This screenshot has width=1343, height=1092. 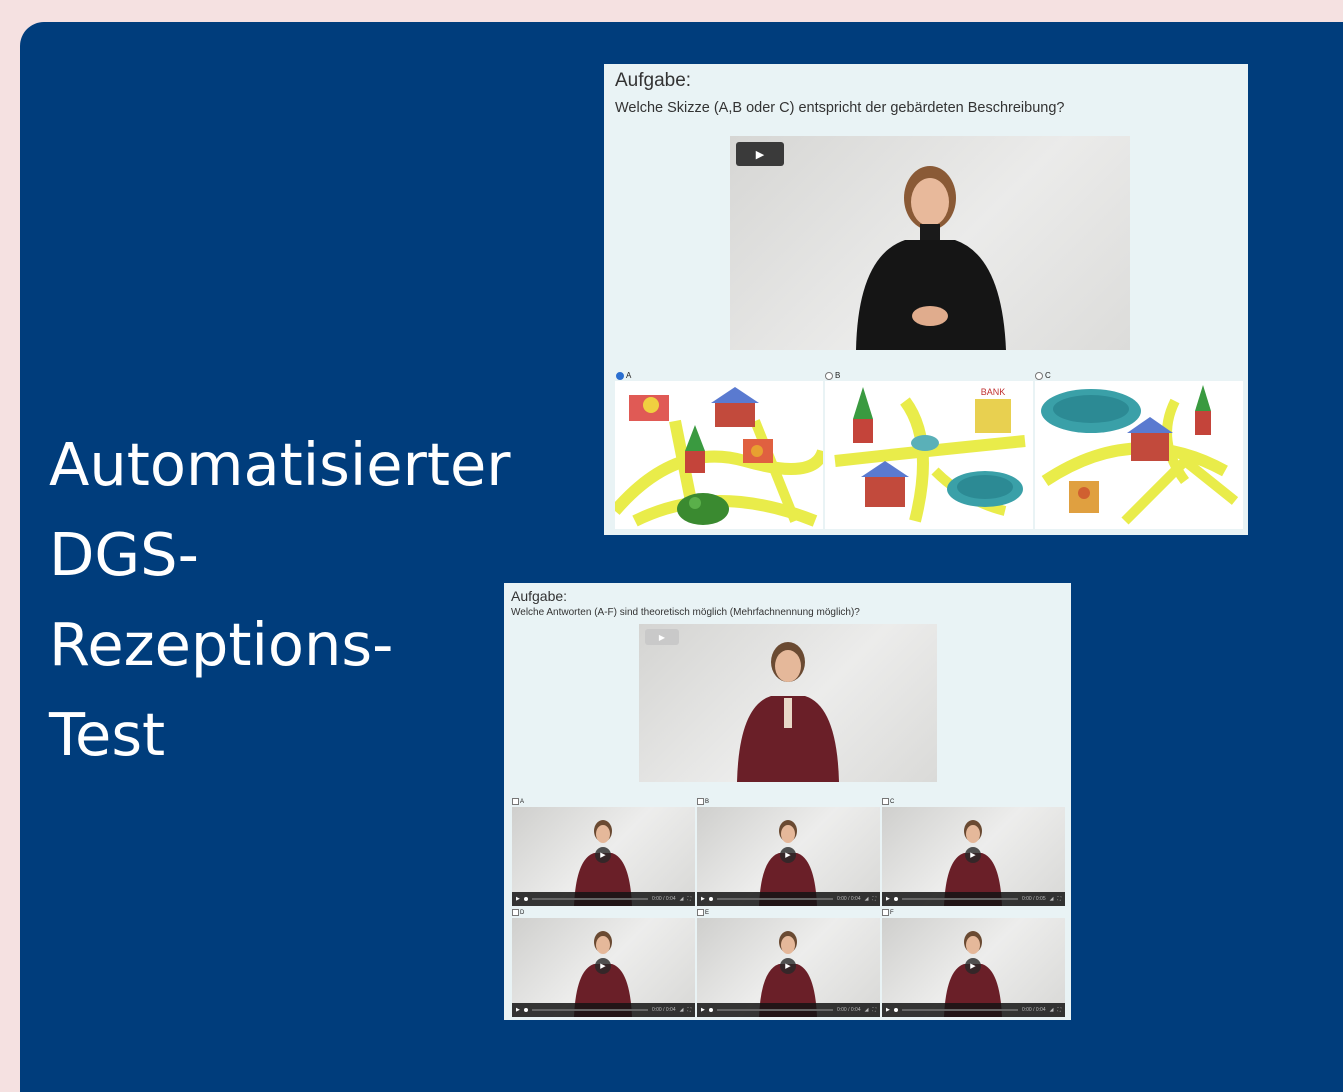 What do you see at coordinates (522, 801) in the screenshot?
I see `answer-a-label: A` at bounding box center [522, 801].